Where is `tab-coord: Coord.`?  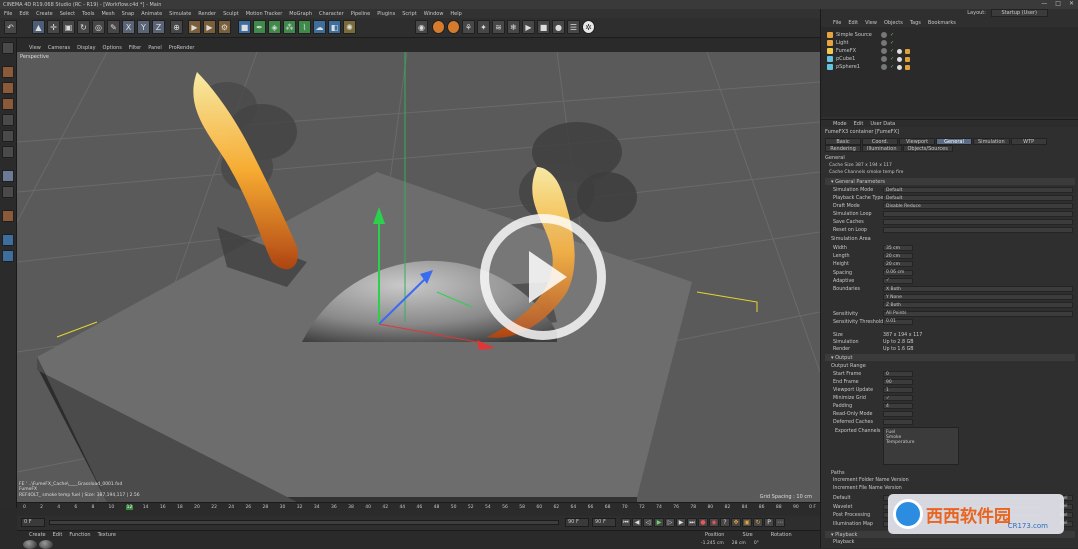 tab-coord: Coord. is located at coordinates (880, 141).